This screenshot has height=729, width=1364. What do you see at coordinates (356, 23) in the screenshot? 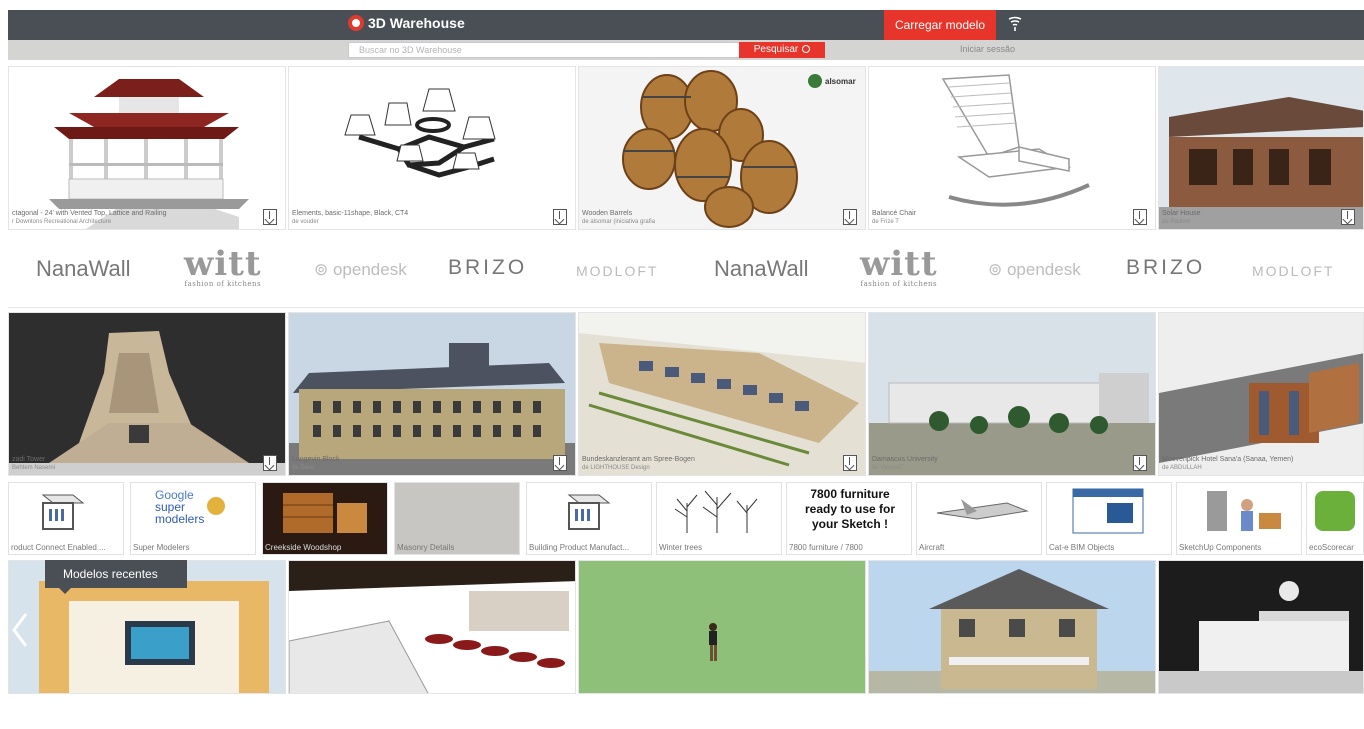
I see `3d-warehouse-logo-icon` at bounding box center [356, 23].